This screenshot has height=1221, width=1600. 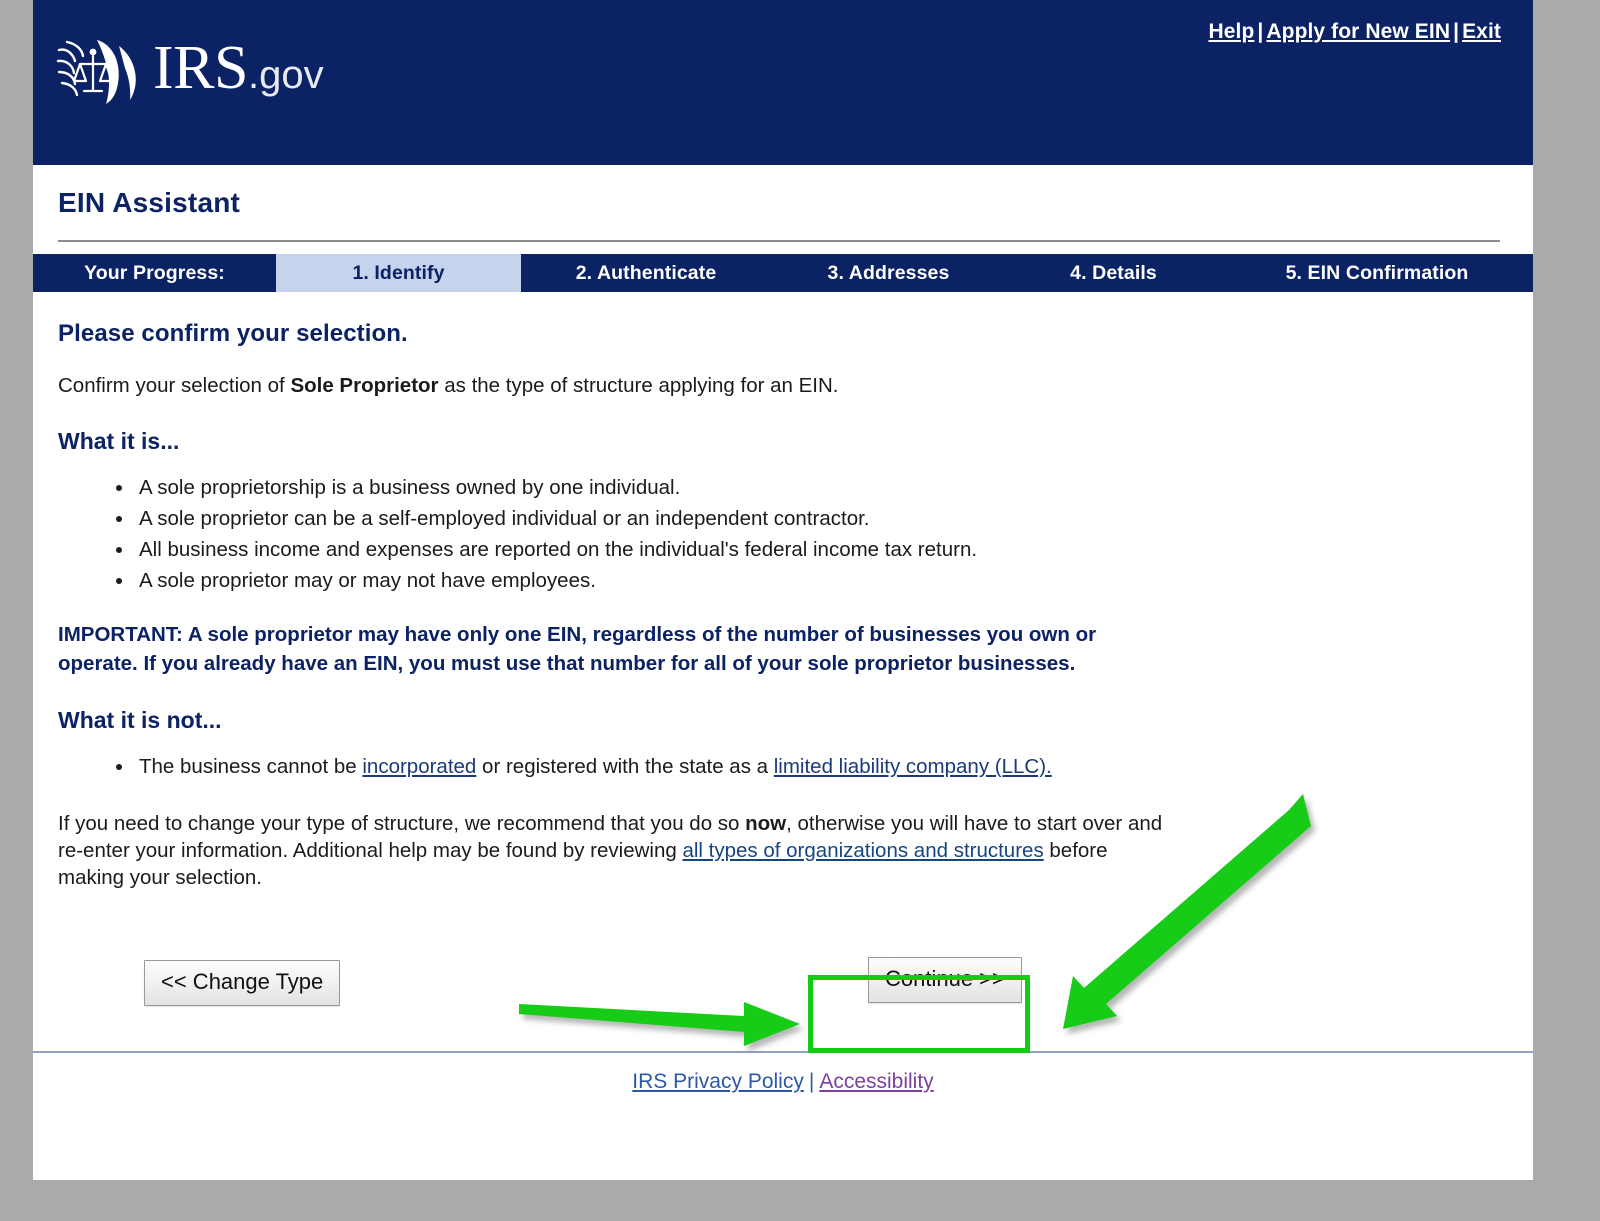 What do you see at coordinates (1358, 31) in the screenshot?
I see `apply-new-ein-link: Apply for New EIN` at bounding box center [1358, 31].